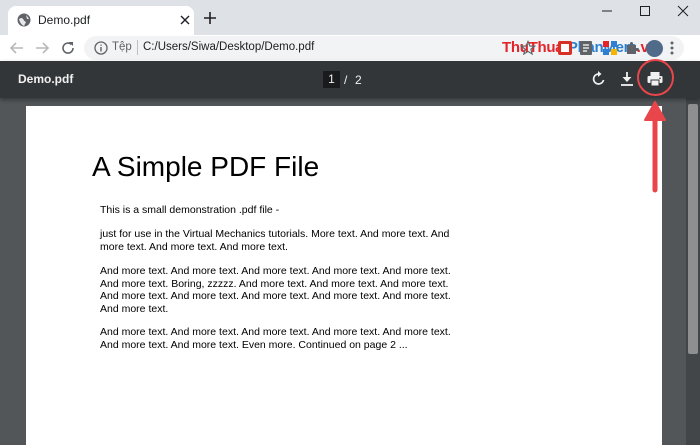 This screenshot has width=700, height=445. What do you see at coordinates (645, 11) in the screenshot?
I see `maximize-icon` at bounding box center [645, 11].